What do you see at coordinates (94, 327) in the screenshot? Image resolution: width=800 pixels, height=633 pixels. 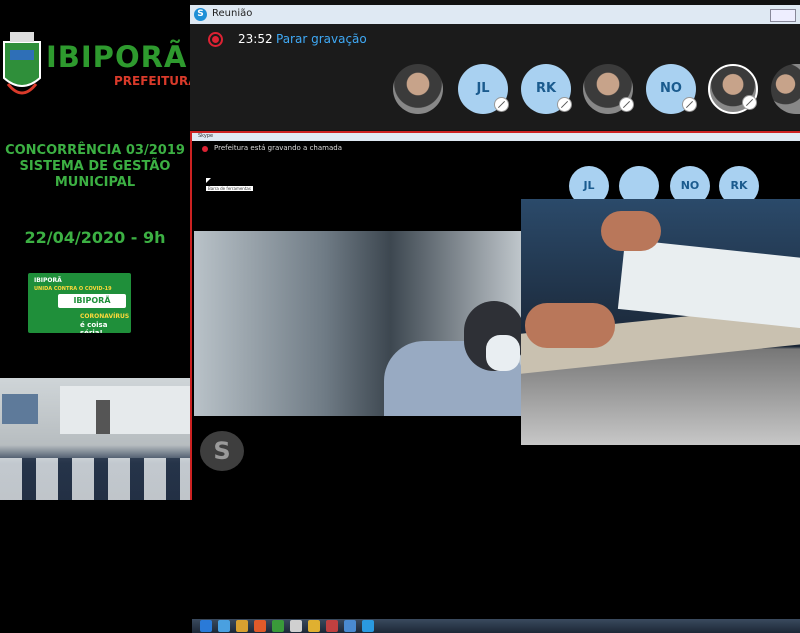 I see `banner-line-4: é coisa séria!` at bounding box center [94, 327].